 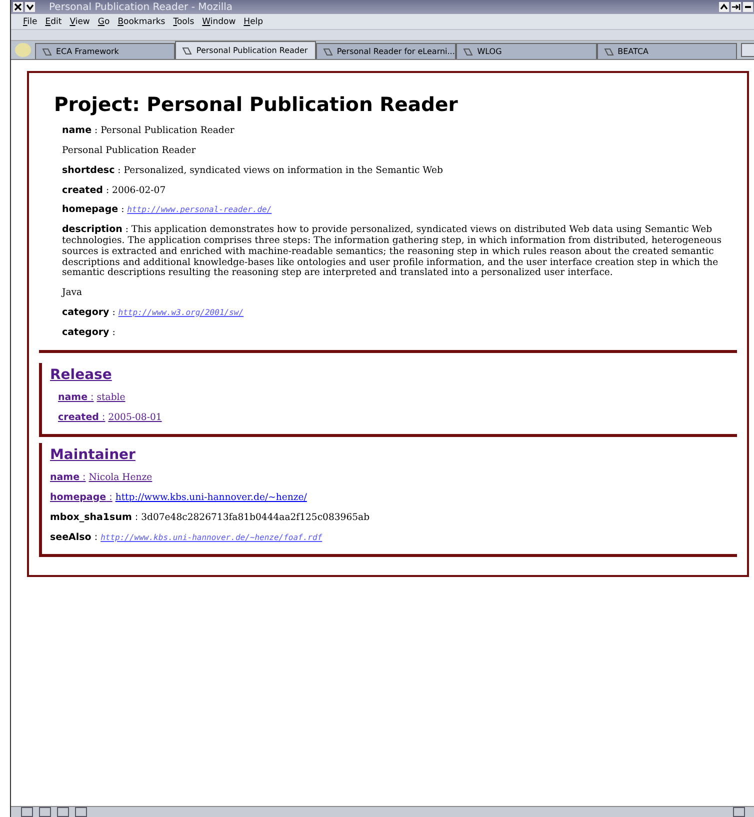 What do you see at coordinates (94, 517) in the screenshot?
I see `property-label: mbox_sha1sum :` at bounding box center [94, 517].